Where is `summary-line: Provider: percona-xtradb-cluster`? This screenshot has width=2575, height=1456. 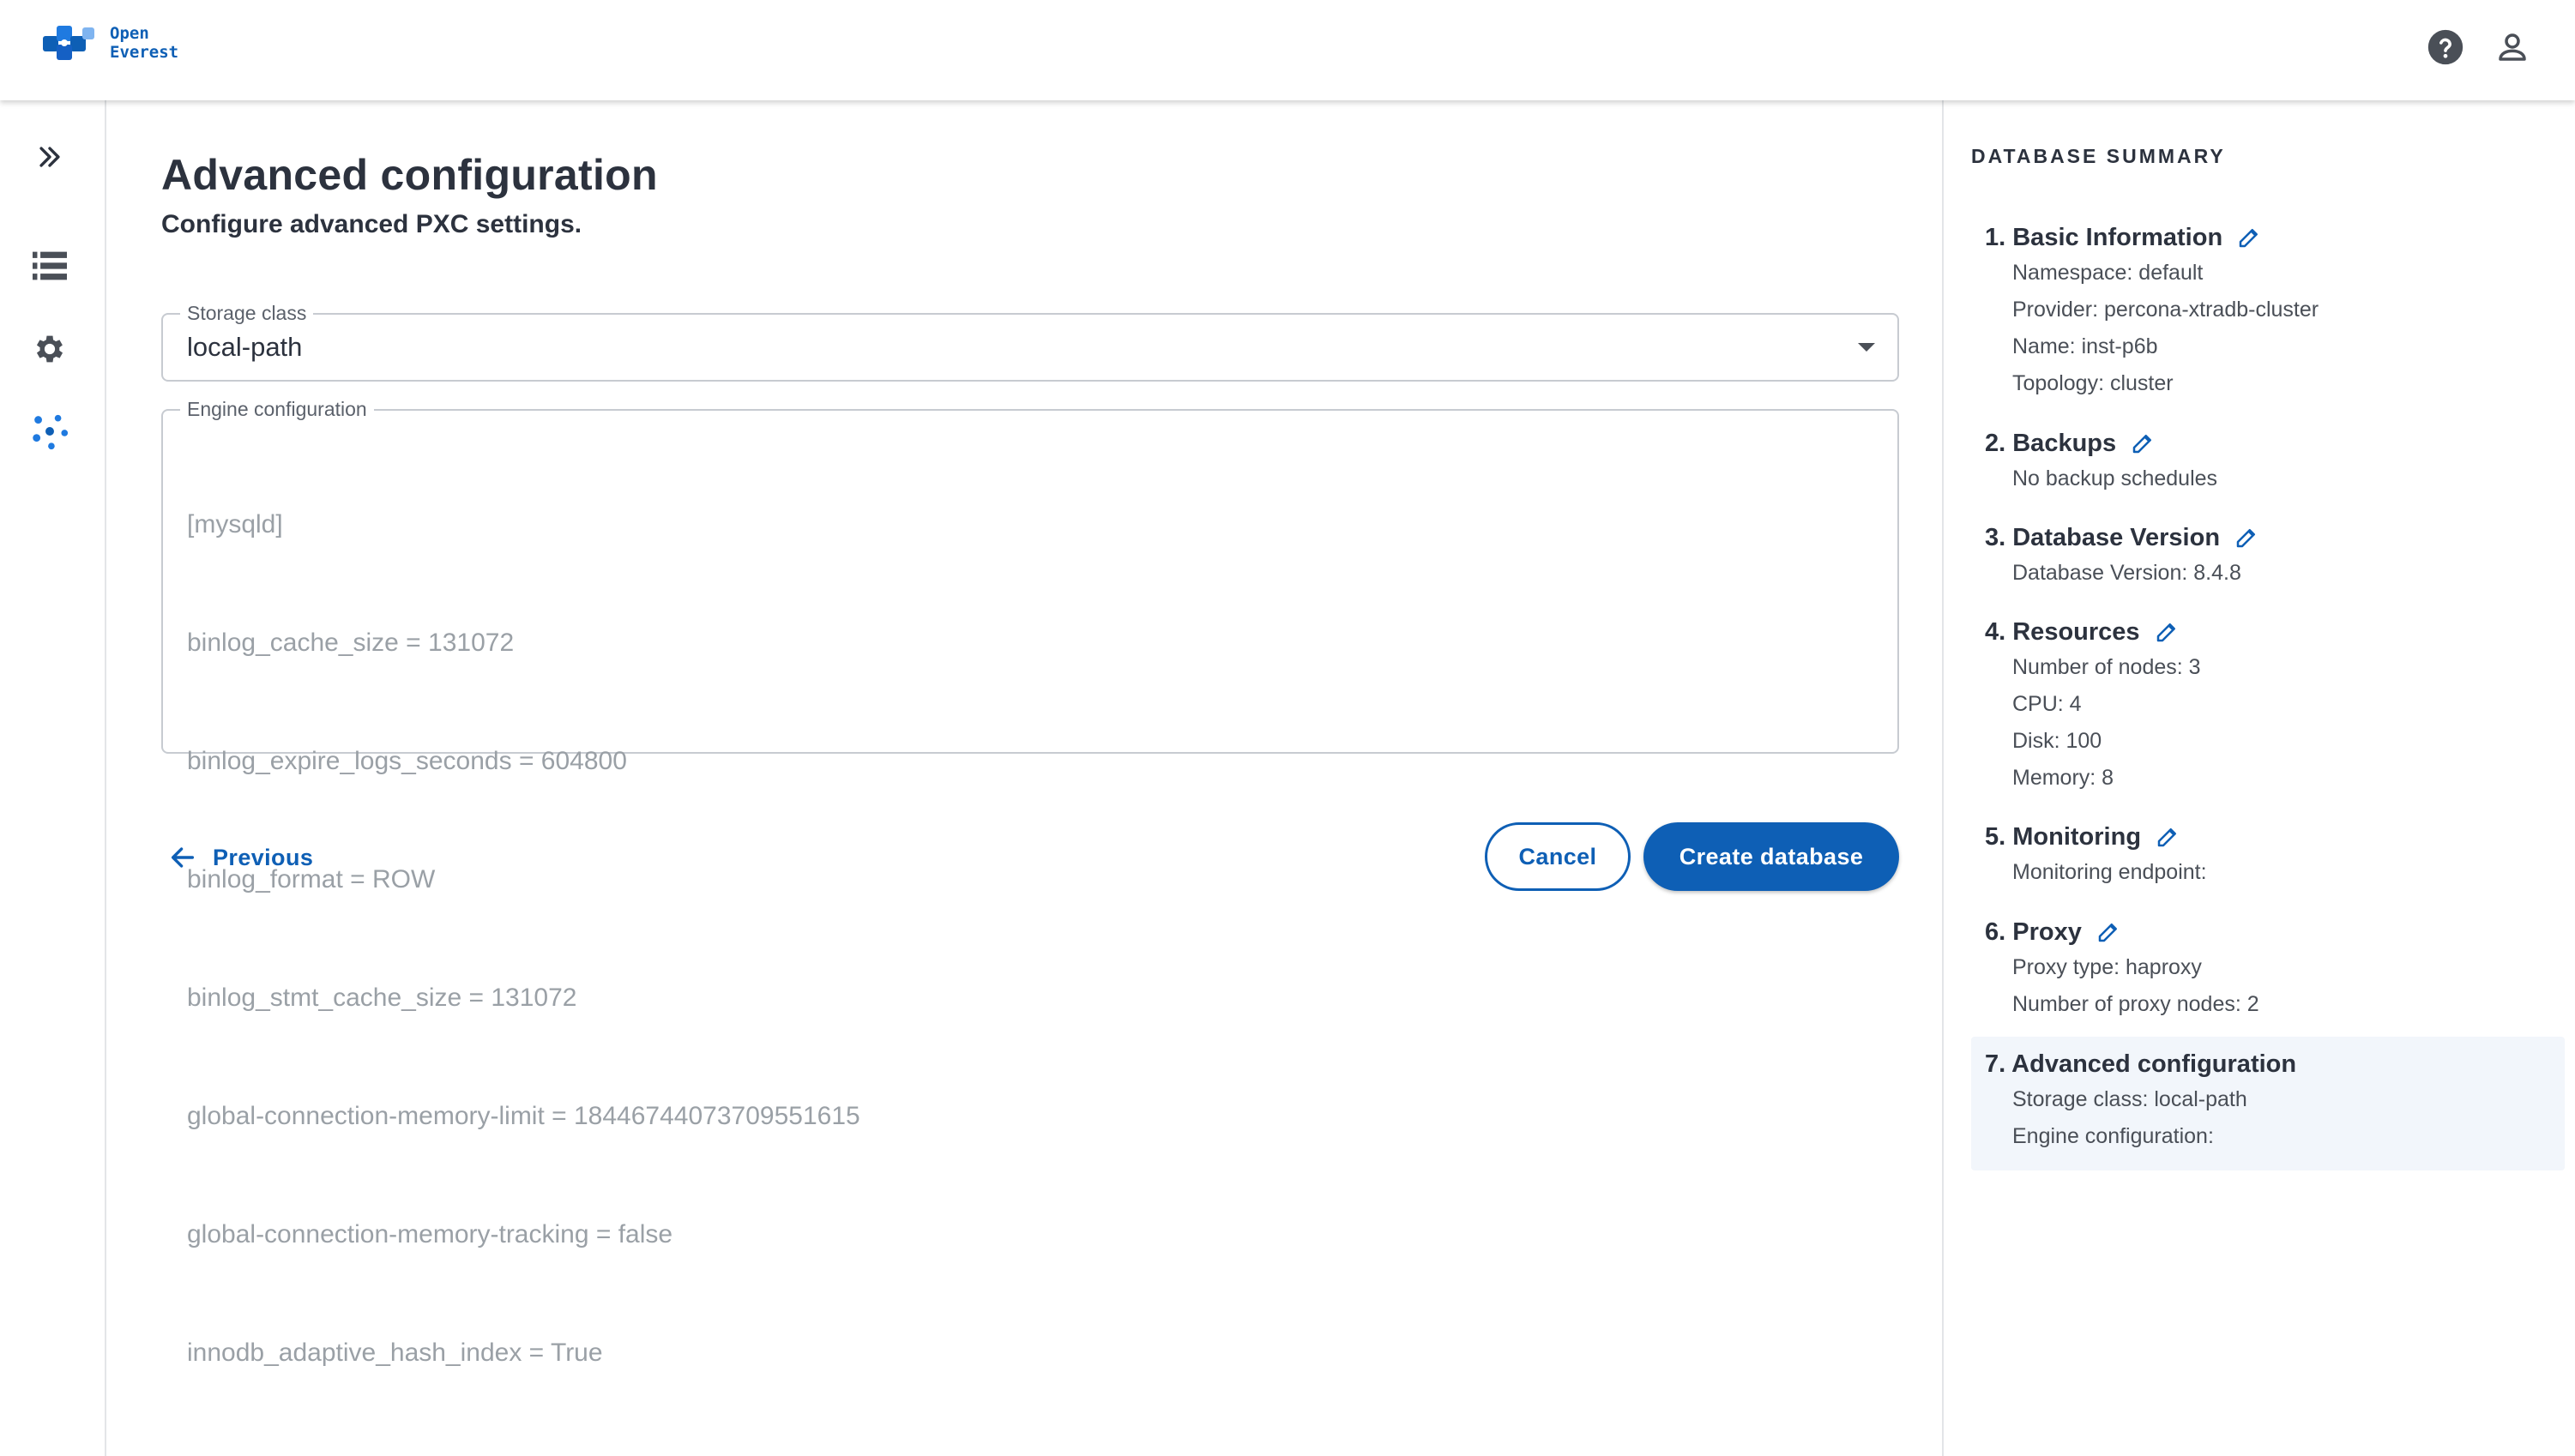
summary-line: Provider: percona-xtradb-cluster is located at coordinates (2165, 310).